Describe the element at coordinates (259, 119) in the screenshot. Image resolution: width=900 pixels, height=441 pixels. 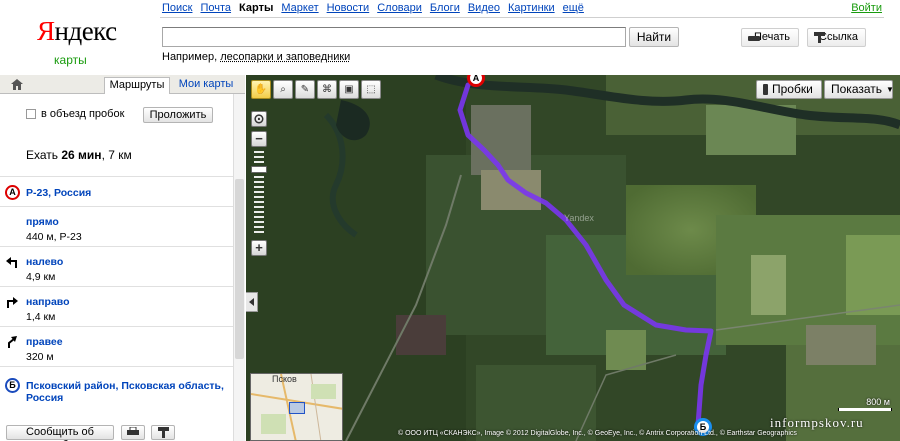
I see `zoom-in-button: ⊙` at that location.